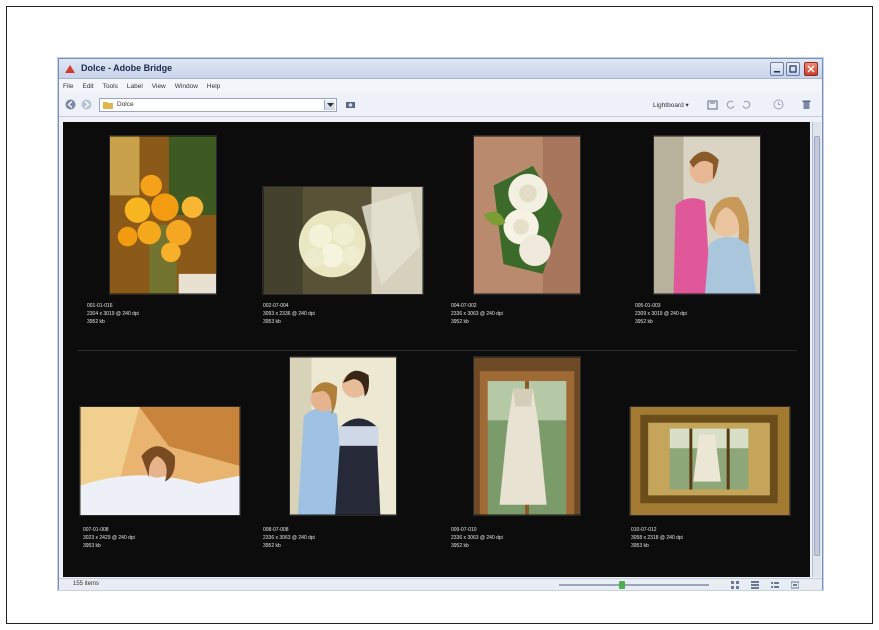 The width and height of the screenshot is (879, 630). What do you see at coordinates (159, 86) in the screenshot?
I see `menu-view: View` at bounding box center [159, 86].